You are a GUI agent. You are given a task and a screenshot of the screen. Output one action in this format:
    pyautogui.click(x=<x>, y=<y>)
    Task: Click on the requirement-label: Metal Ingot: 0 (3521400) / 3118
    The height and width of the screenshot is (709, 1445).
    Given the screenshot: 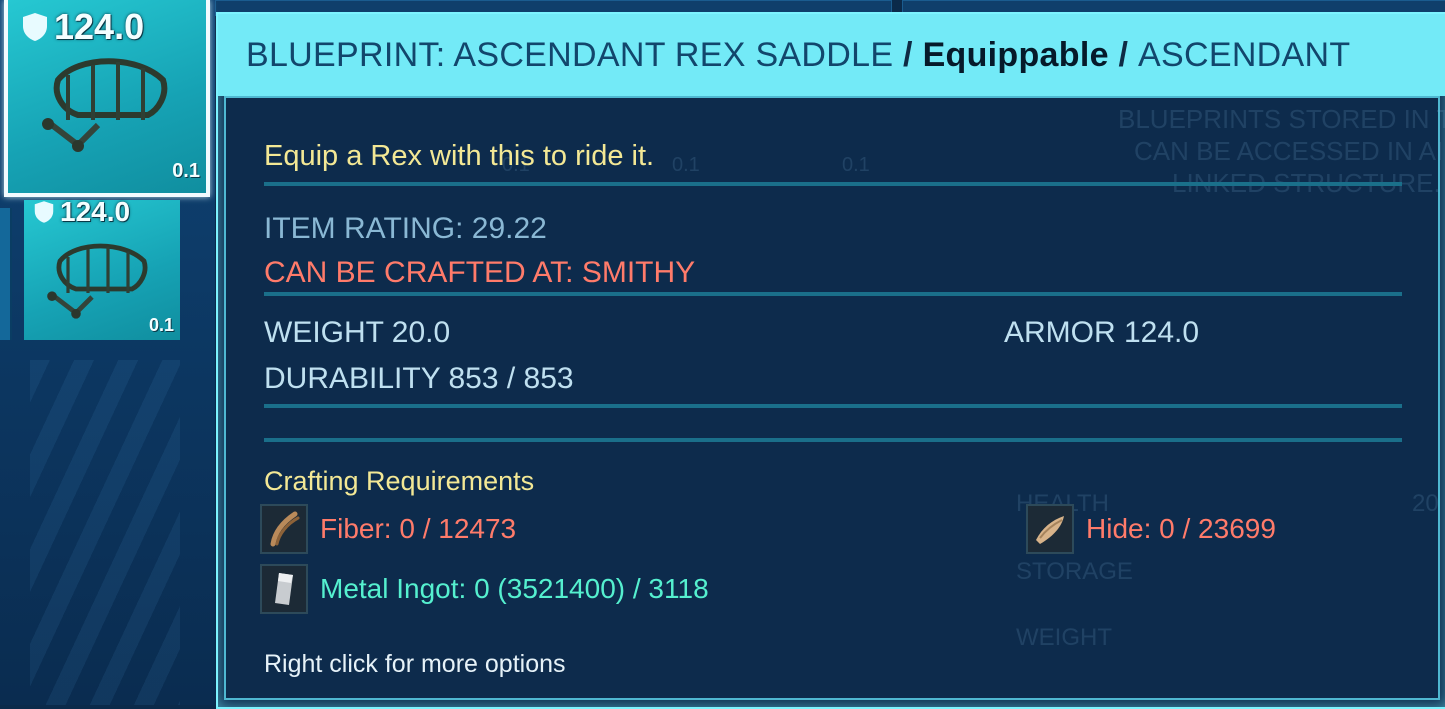 What is the action you would take?
    pyautogui.click(x=514, y=588)
    